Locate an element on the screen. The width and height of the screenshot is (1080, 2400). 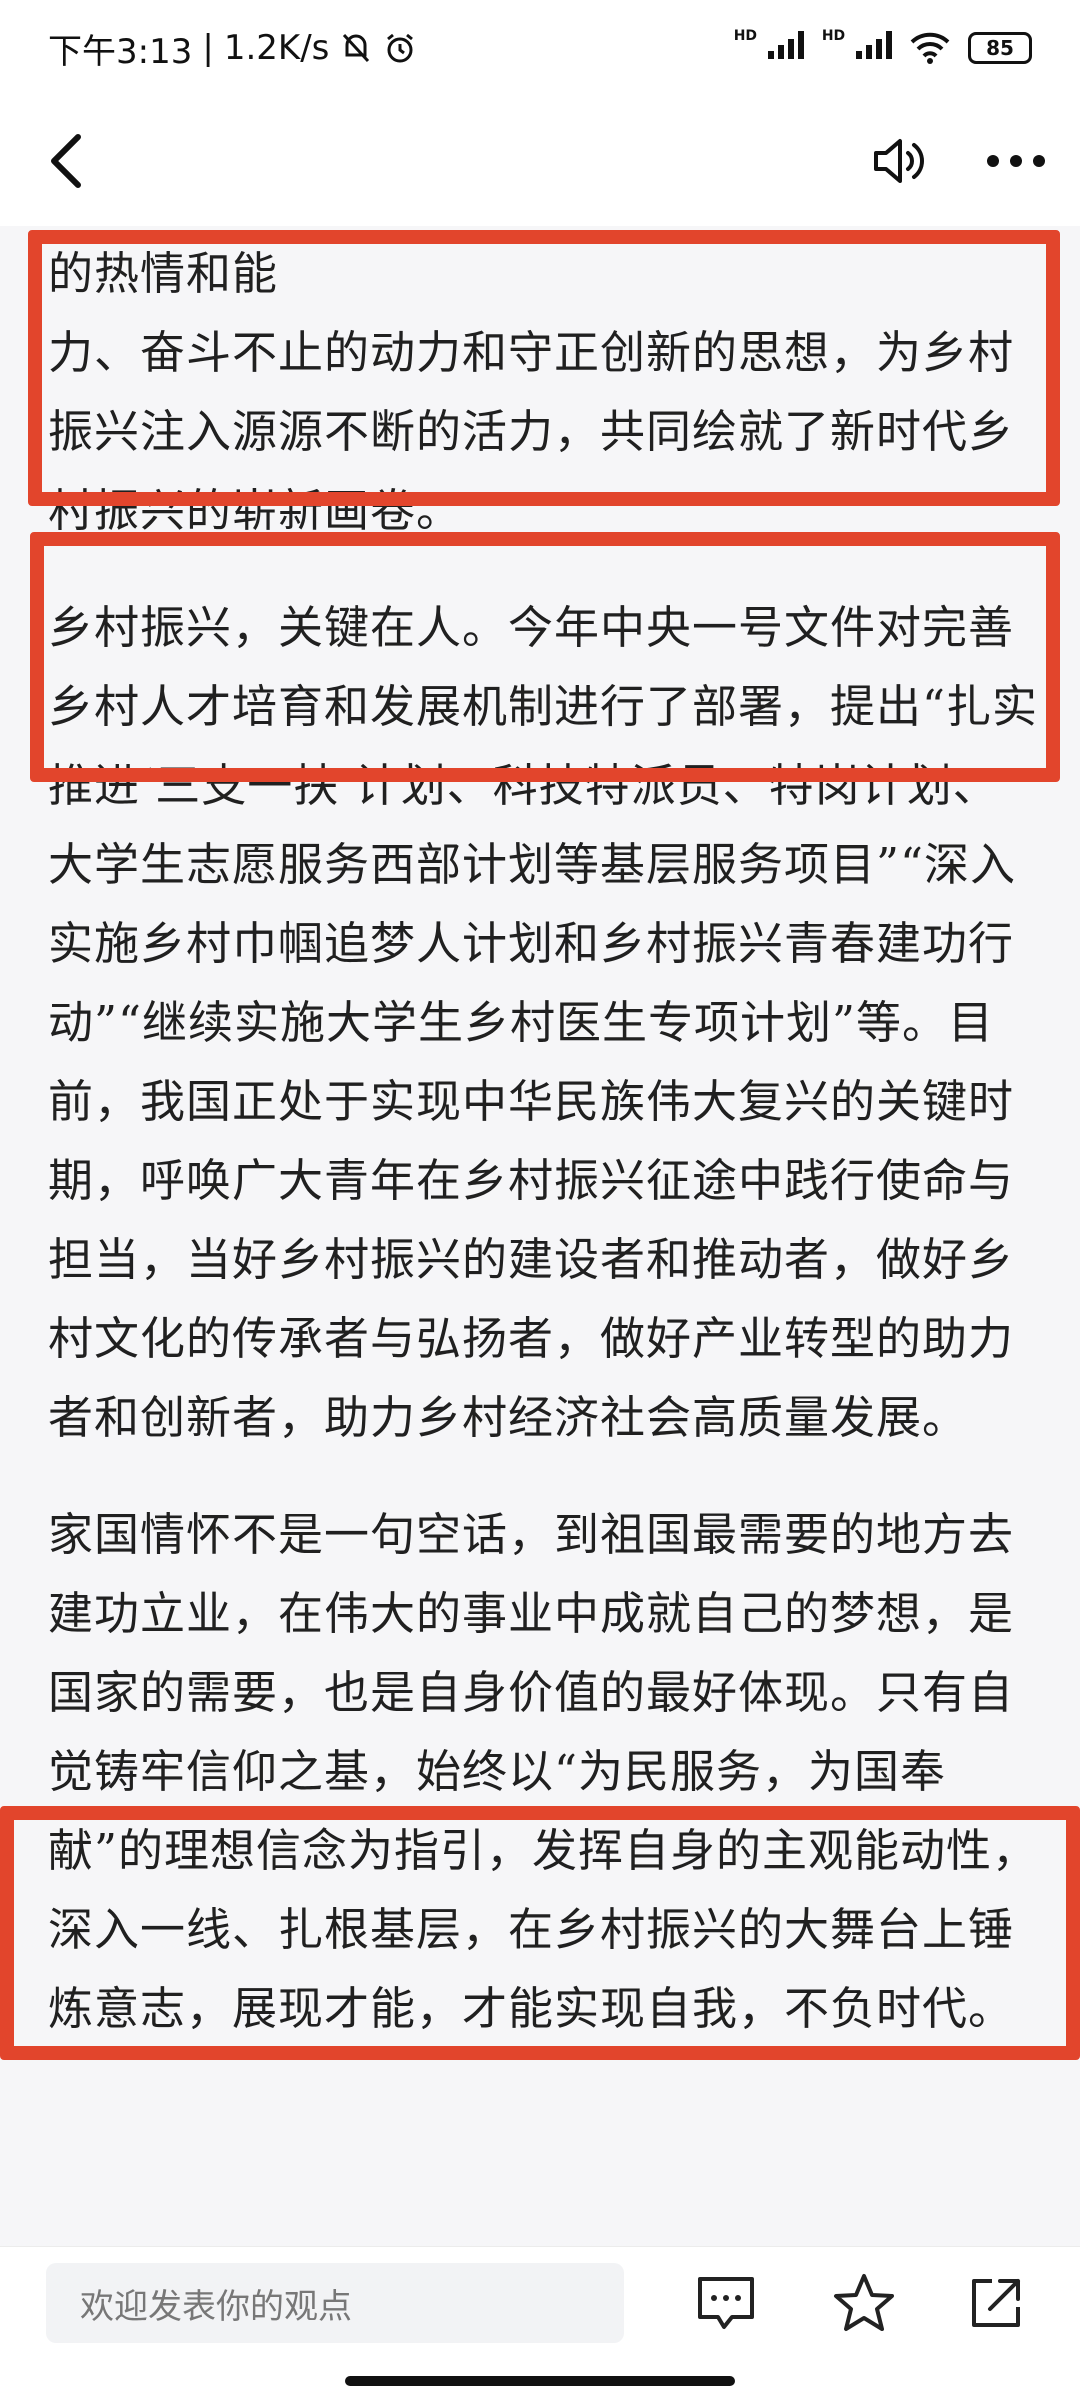
home-indicator is located at coordinates (540, 2381).